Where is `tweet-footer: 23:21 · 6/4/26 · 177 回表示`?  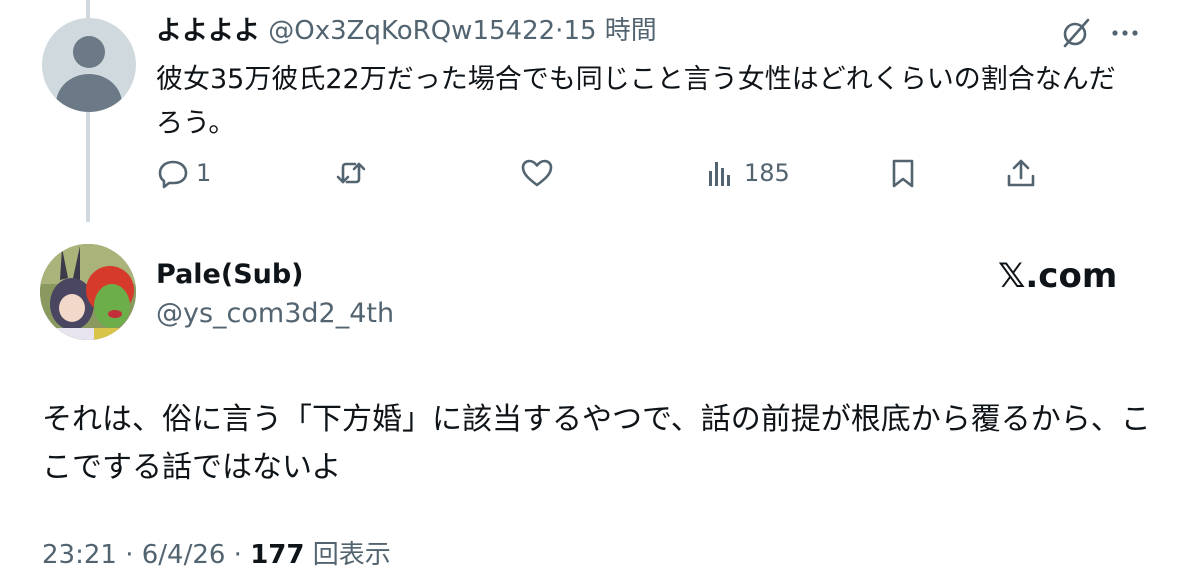 tweet-footer: 23:21 · 6/4/26 · 177 回表示 is located at coordinates (216, 555).